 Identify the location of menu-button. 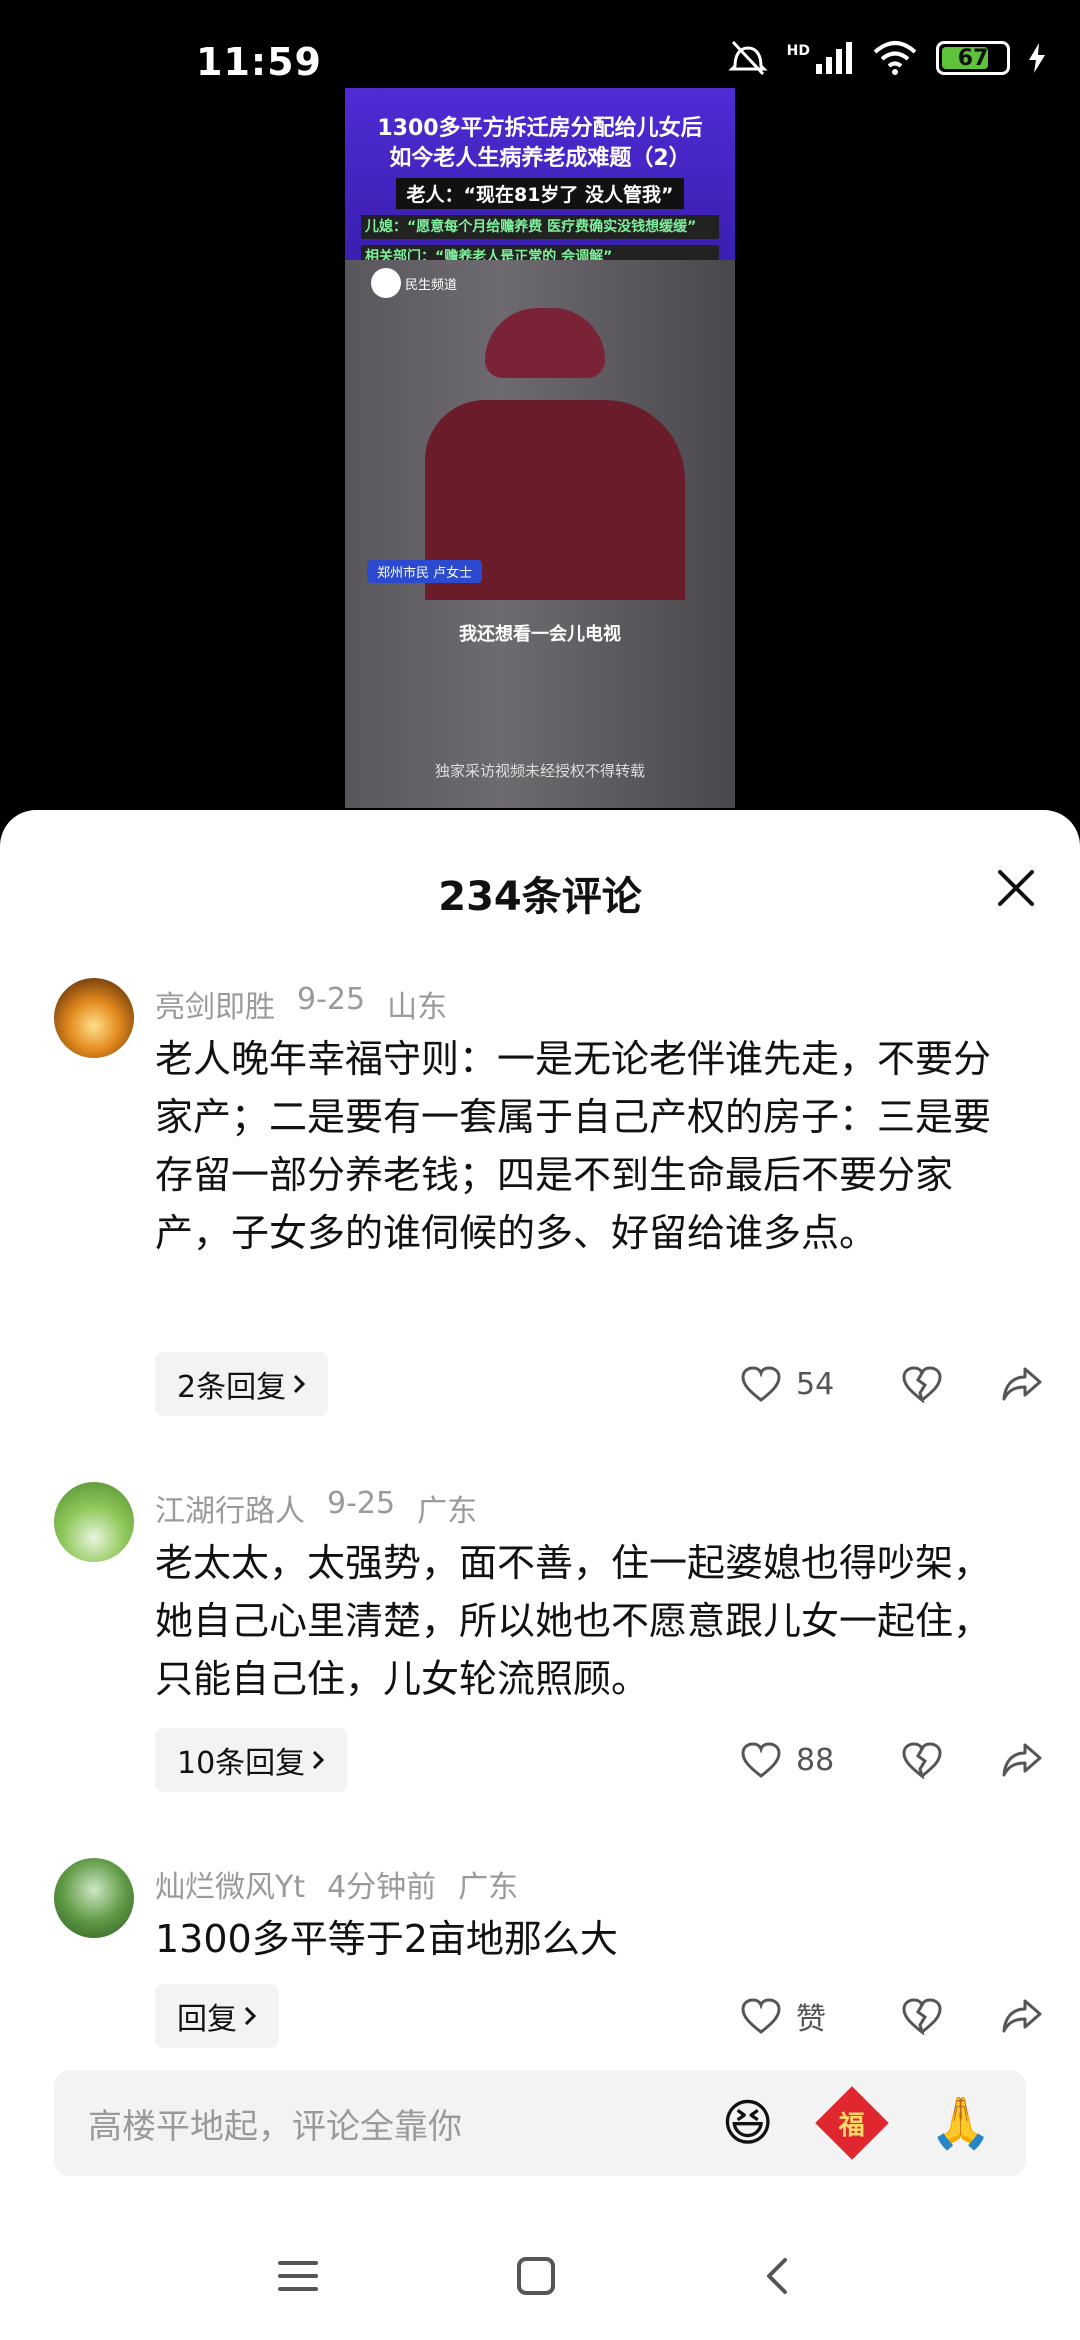
(298, 2276).